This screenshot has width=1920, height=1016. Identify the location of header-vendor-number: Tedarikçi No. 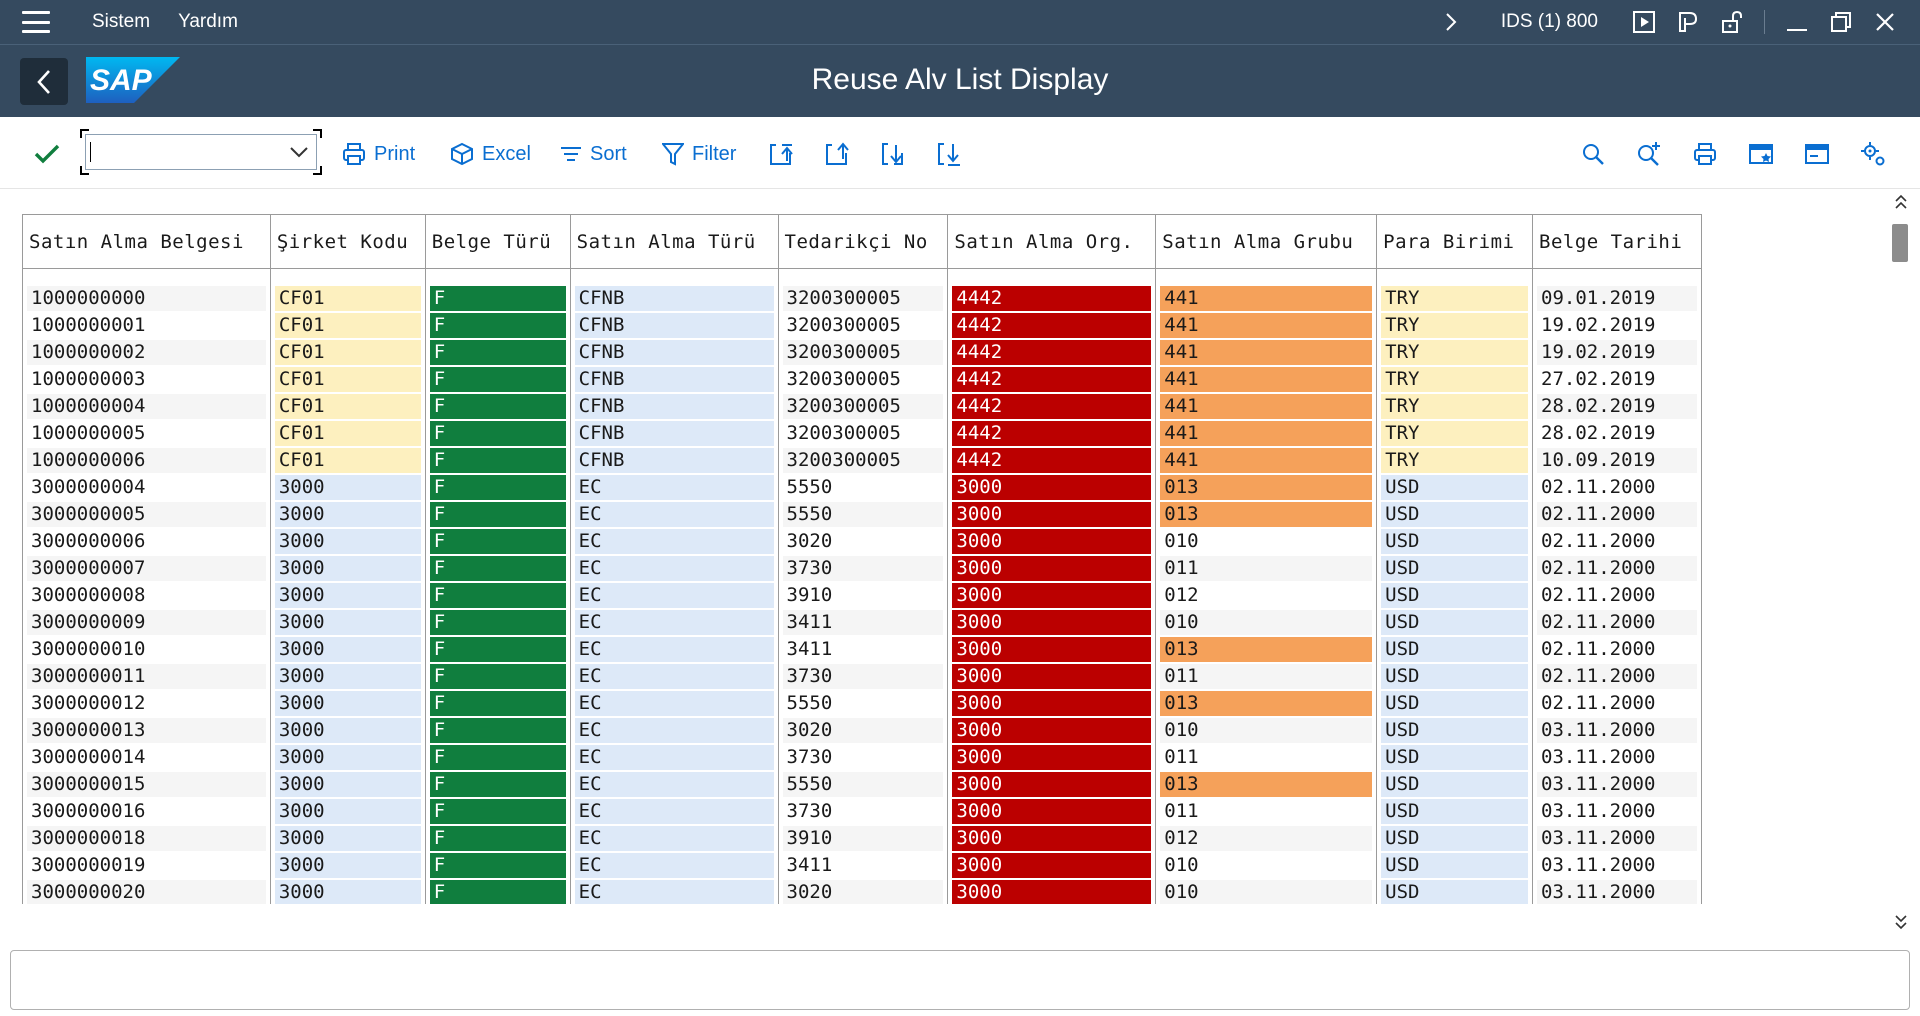
(862, 241).